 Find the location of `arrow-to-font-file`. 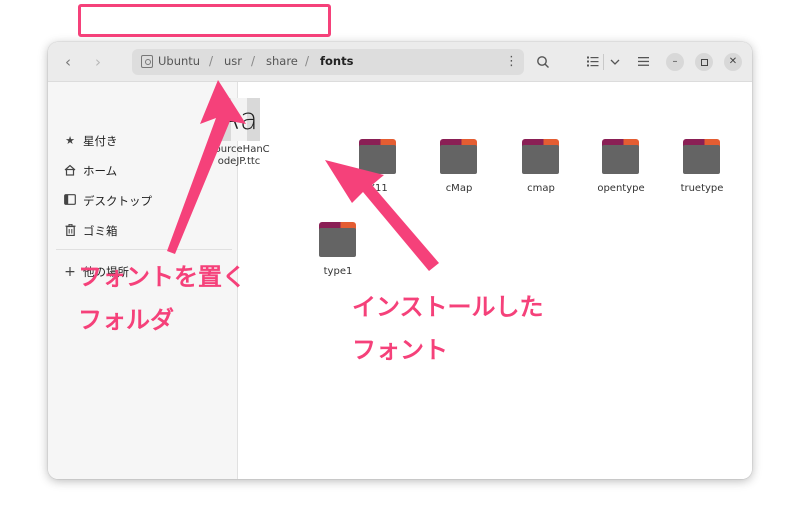

arrow-to-font-file is located at coordinates (382, 215).